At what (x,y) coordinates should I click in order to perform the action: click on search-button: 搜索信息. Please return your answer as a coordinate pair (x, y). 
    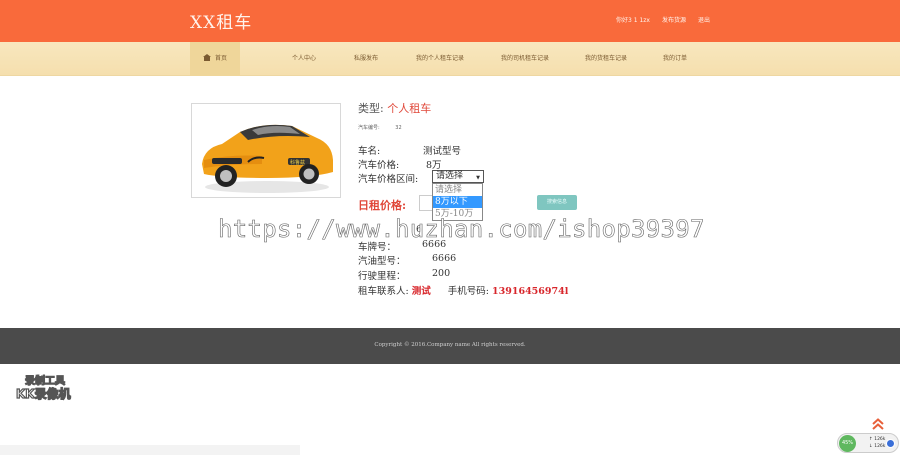
    Looking at the image, I should click on (557, 202).